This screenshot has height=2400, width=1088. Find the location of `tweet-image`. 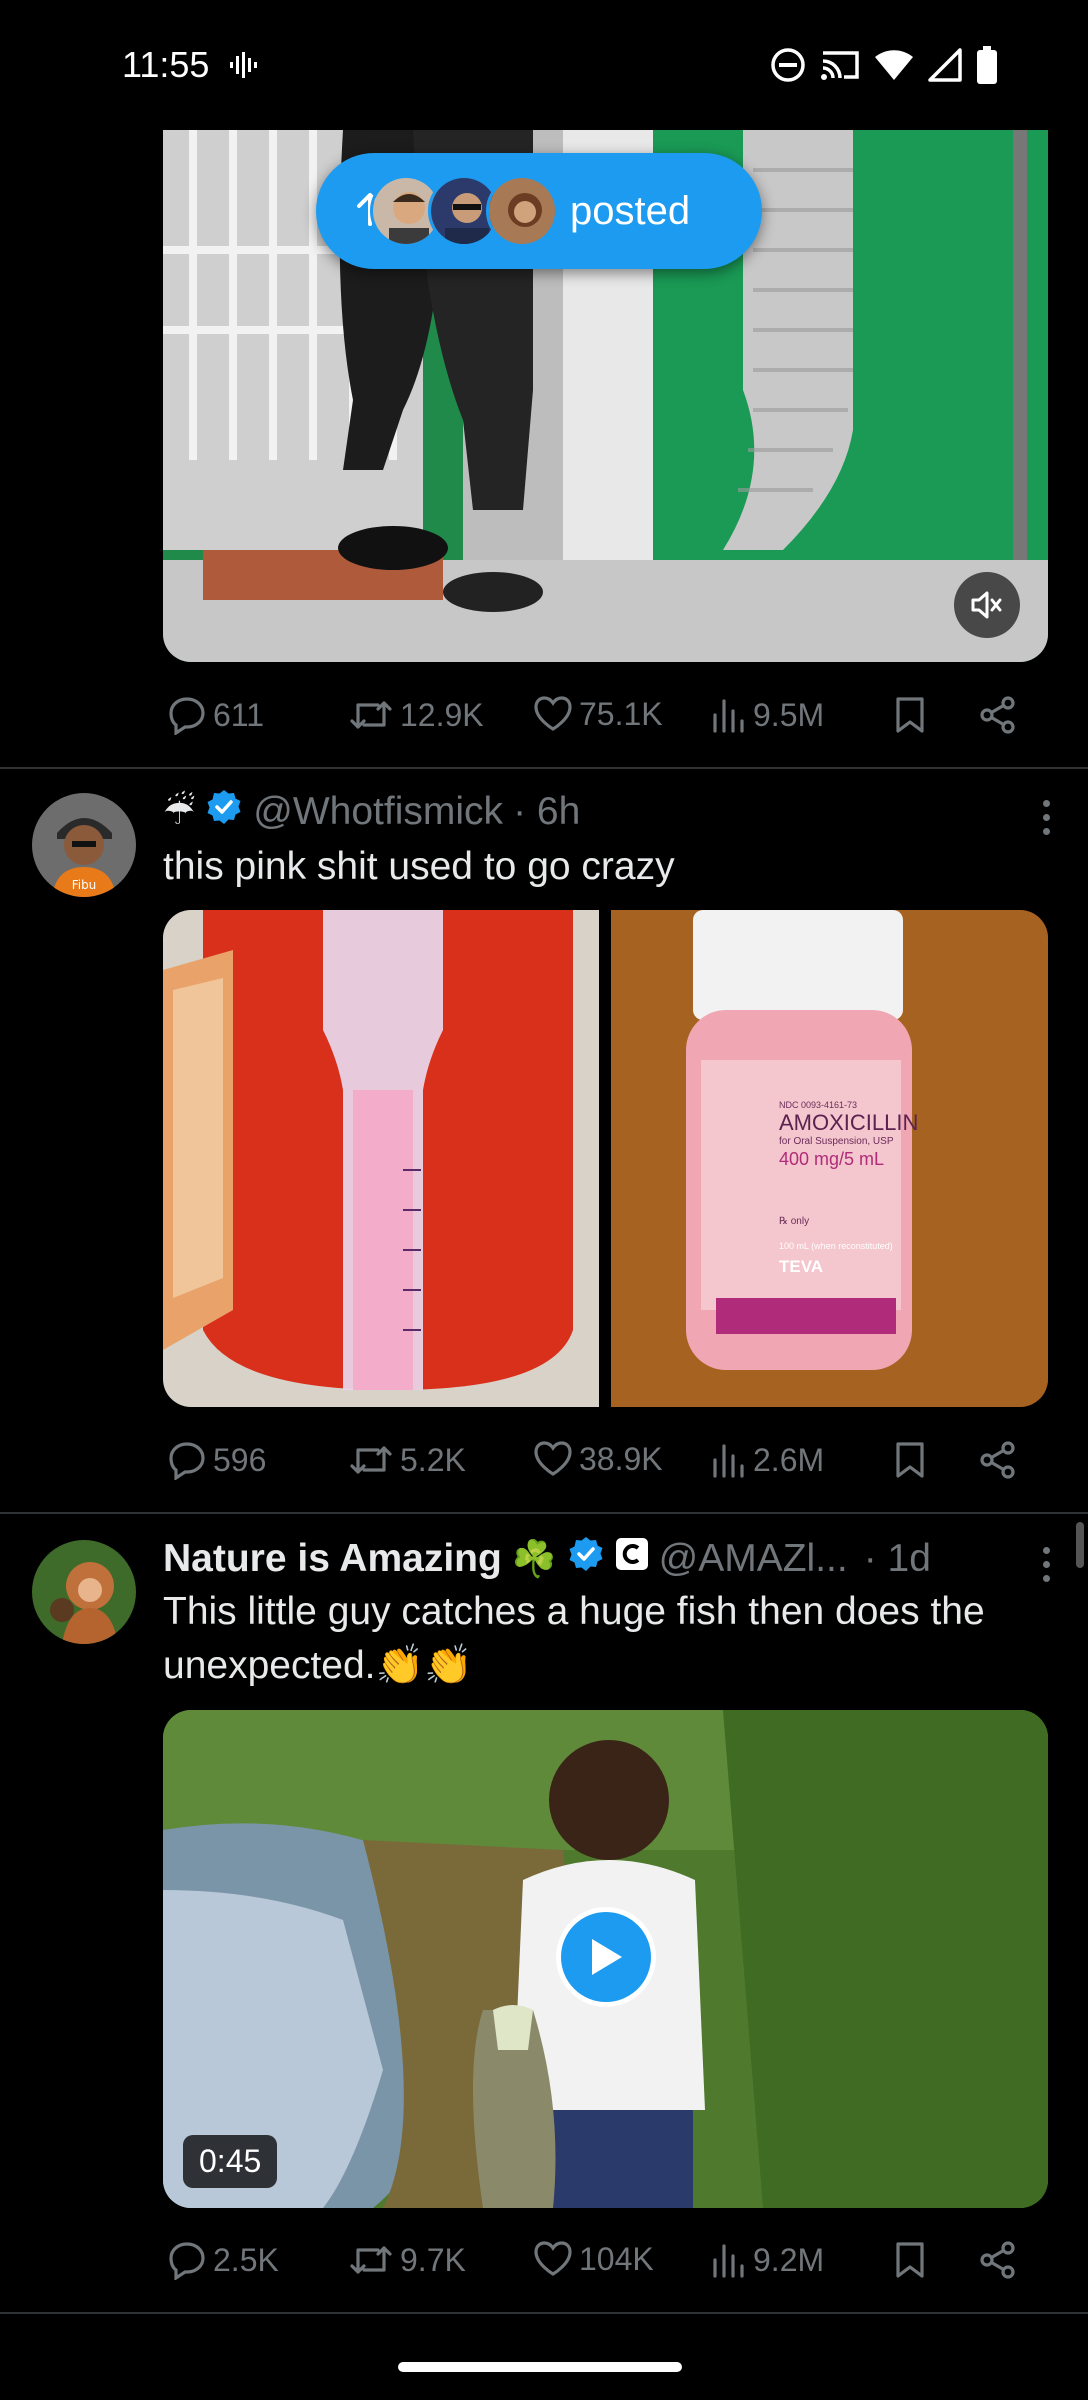

tweet-image is located at coordinates (381, 1158).